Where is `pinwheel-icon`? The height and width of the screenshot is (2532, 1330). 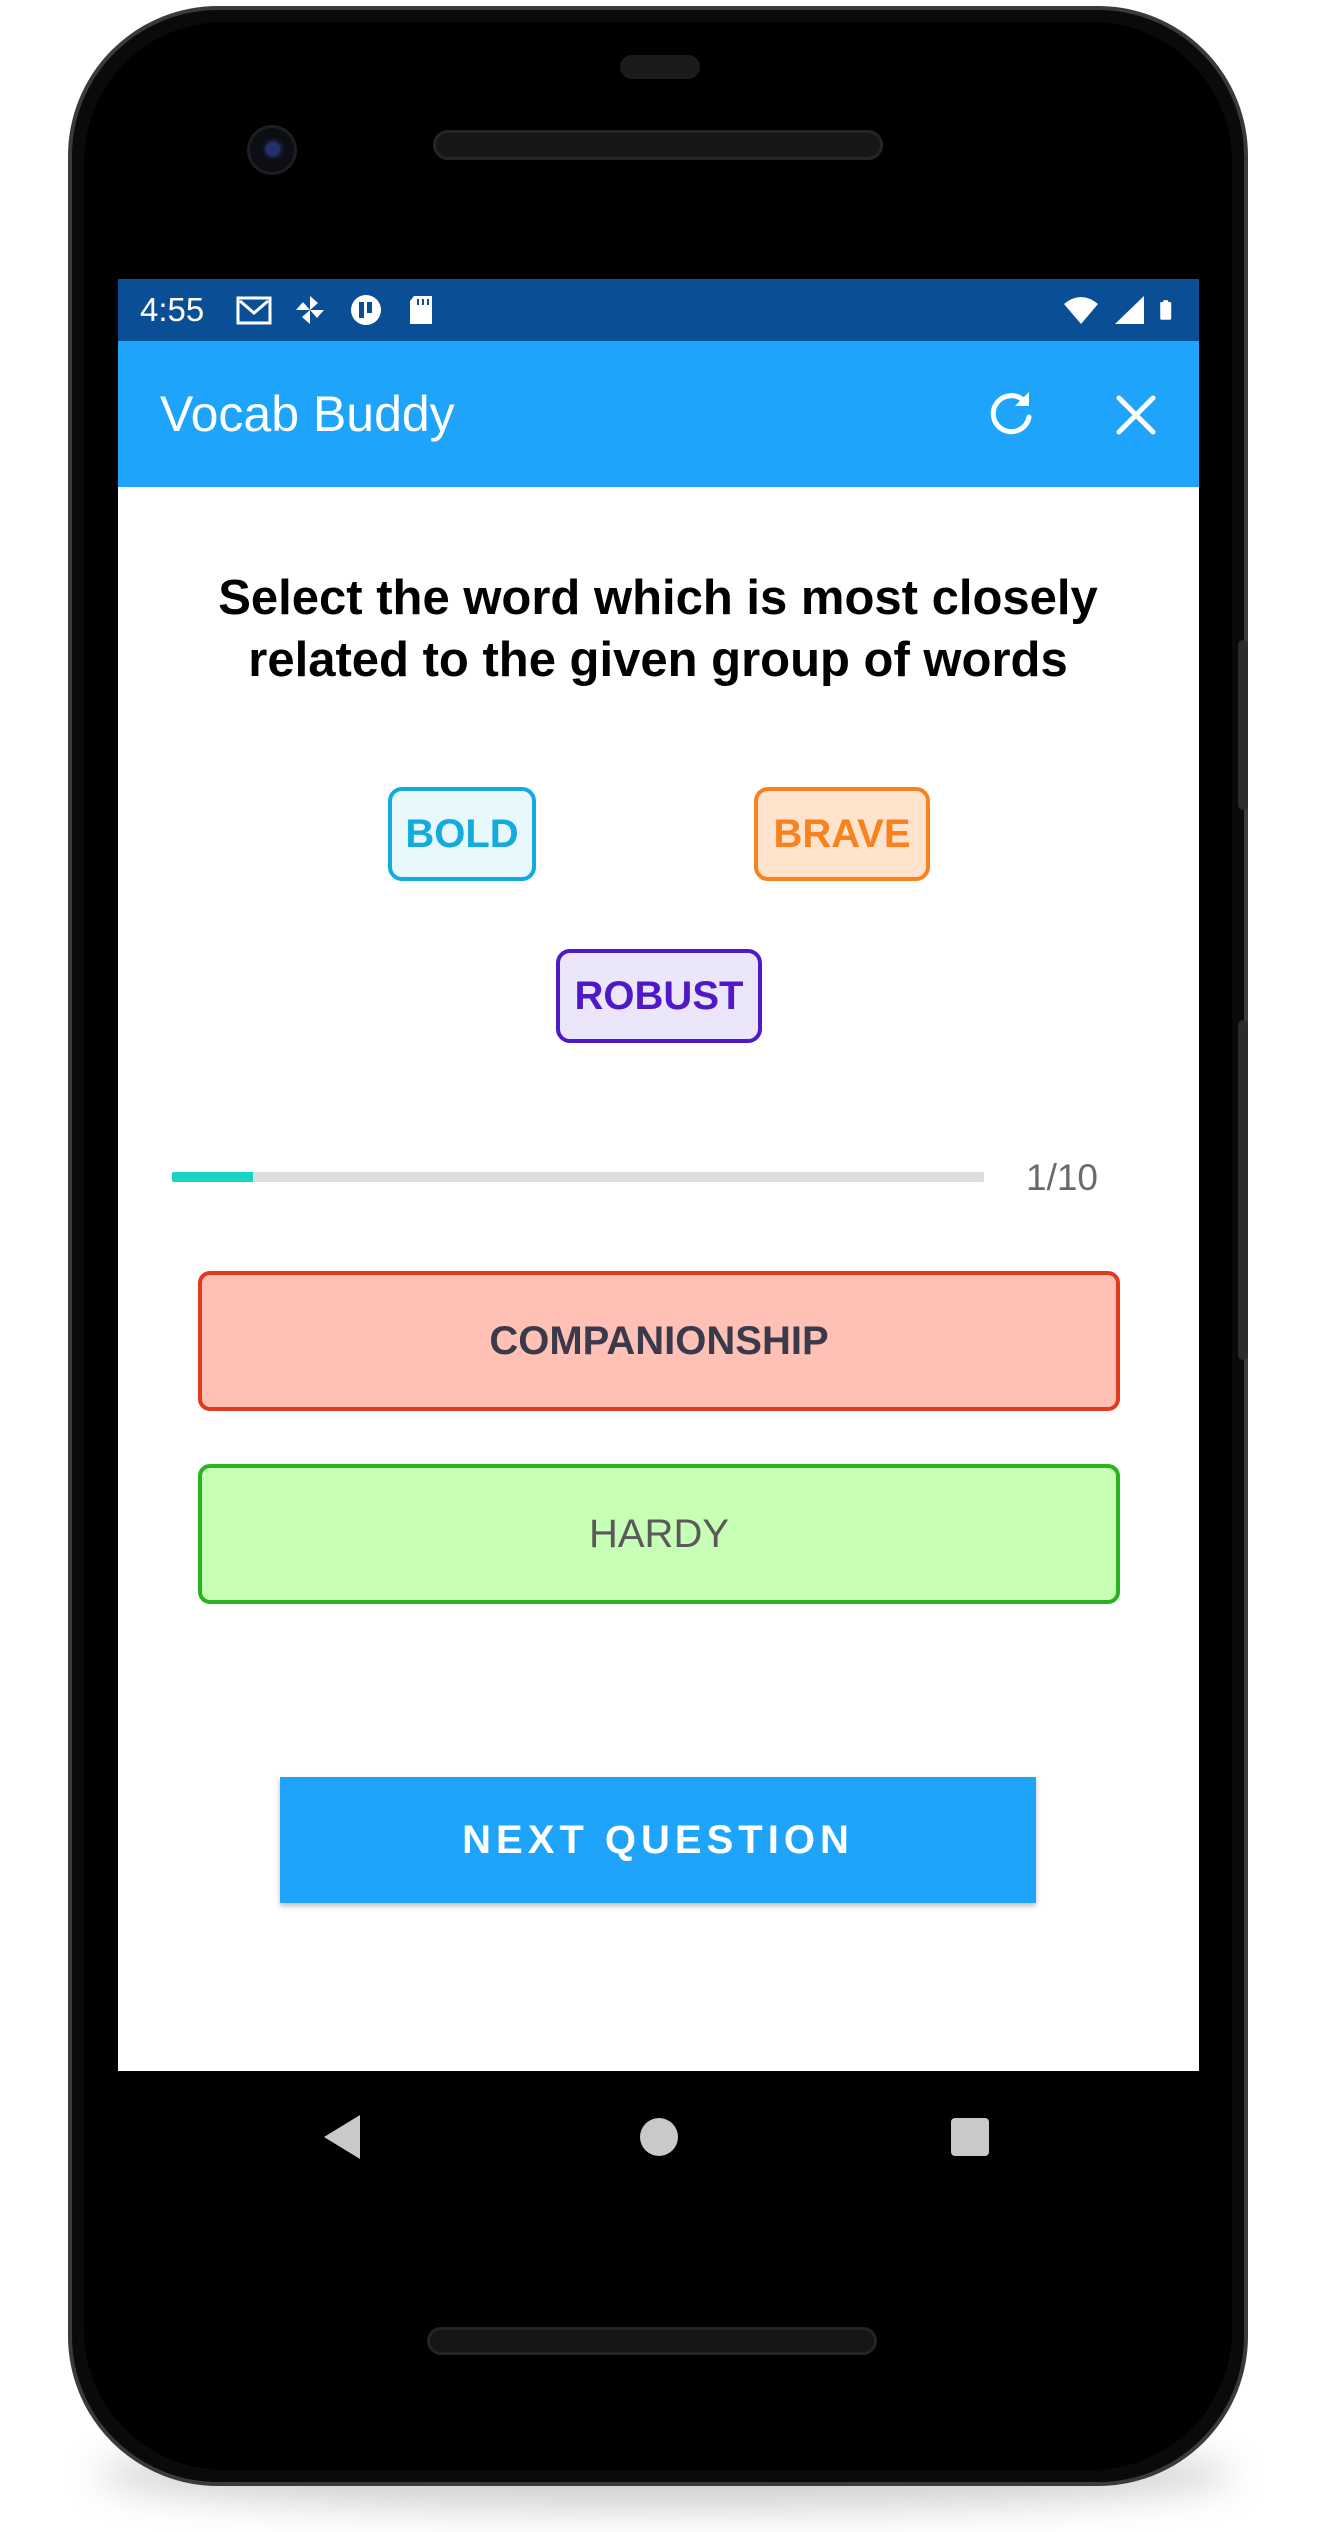 pinwheel-icon is located at coordinates (310, 310).